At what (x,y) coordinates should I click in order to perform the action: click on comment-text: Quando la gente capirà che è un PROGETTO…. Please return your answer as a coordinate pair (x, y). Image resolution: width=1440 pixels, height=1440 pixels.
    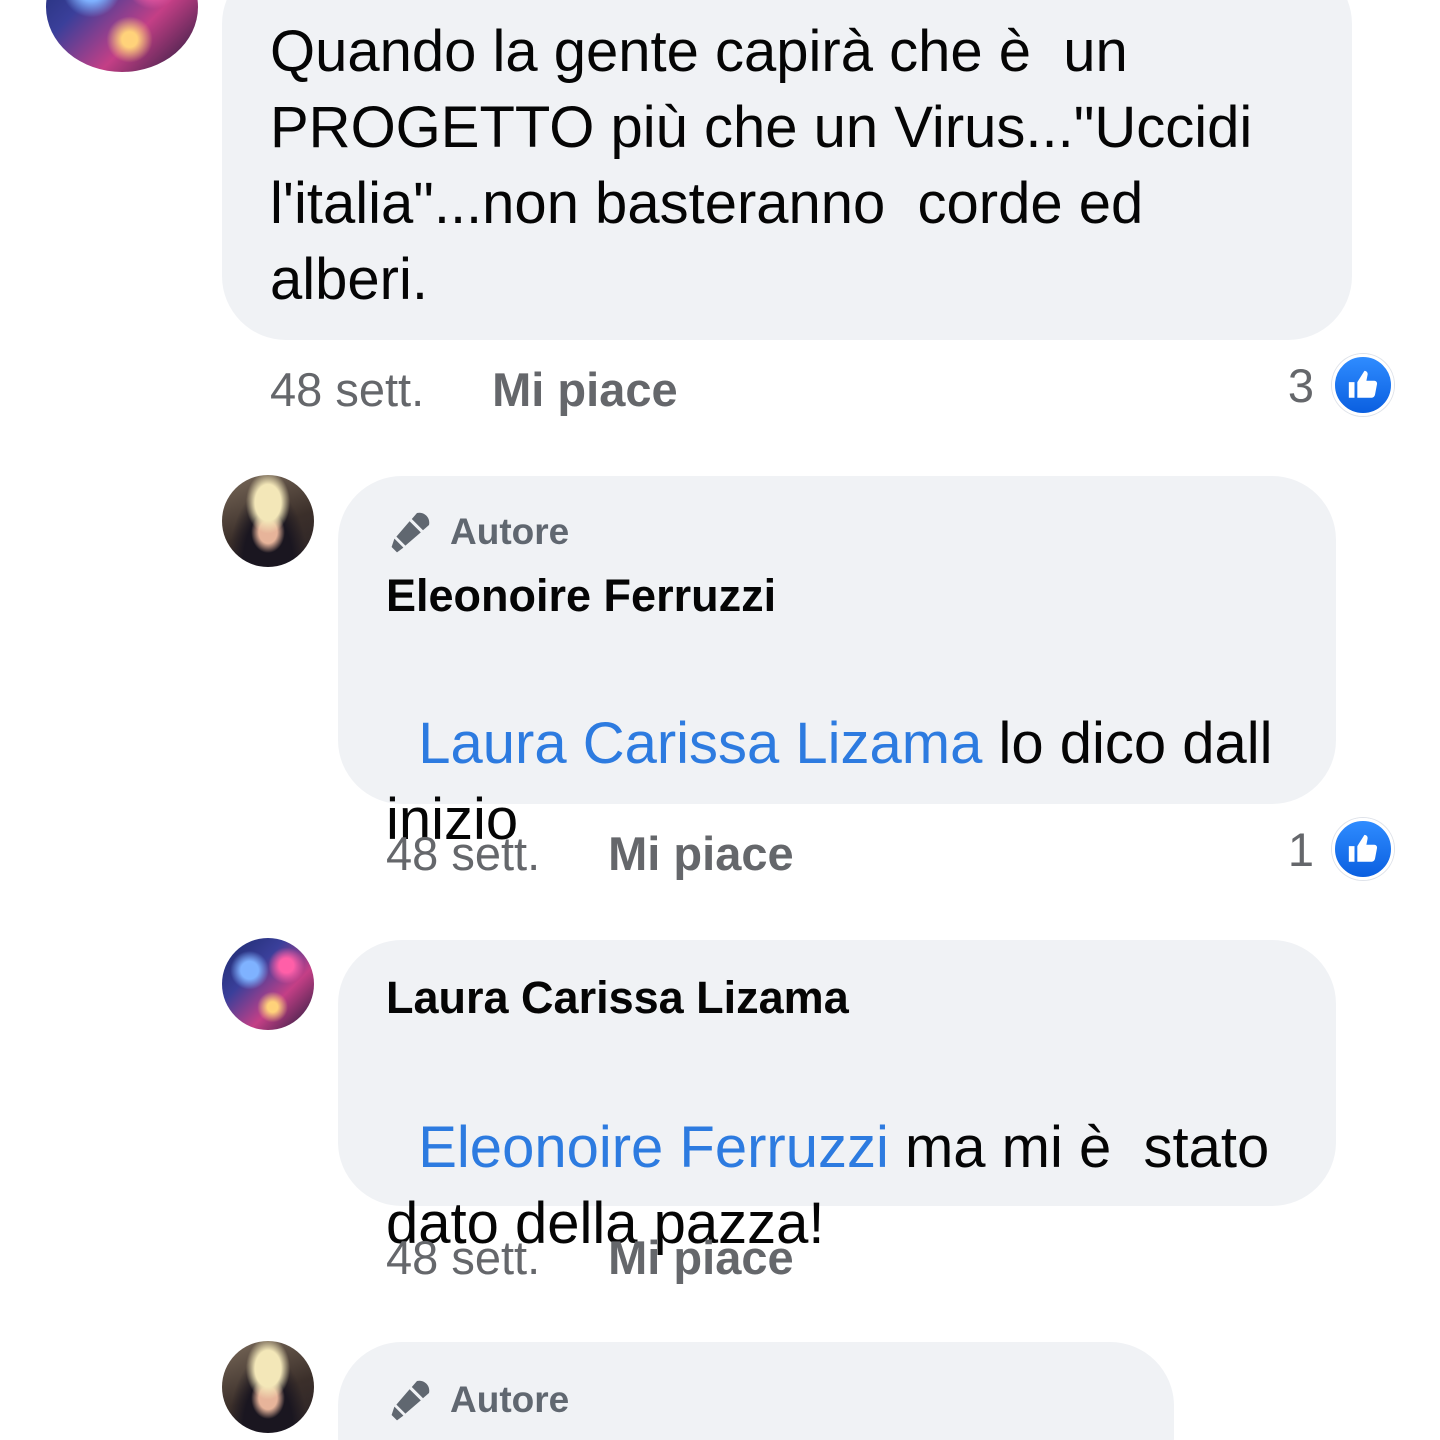
    Looking at the image, I should click on (761, 165).